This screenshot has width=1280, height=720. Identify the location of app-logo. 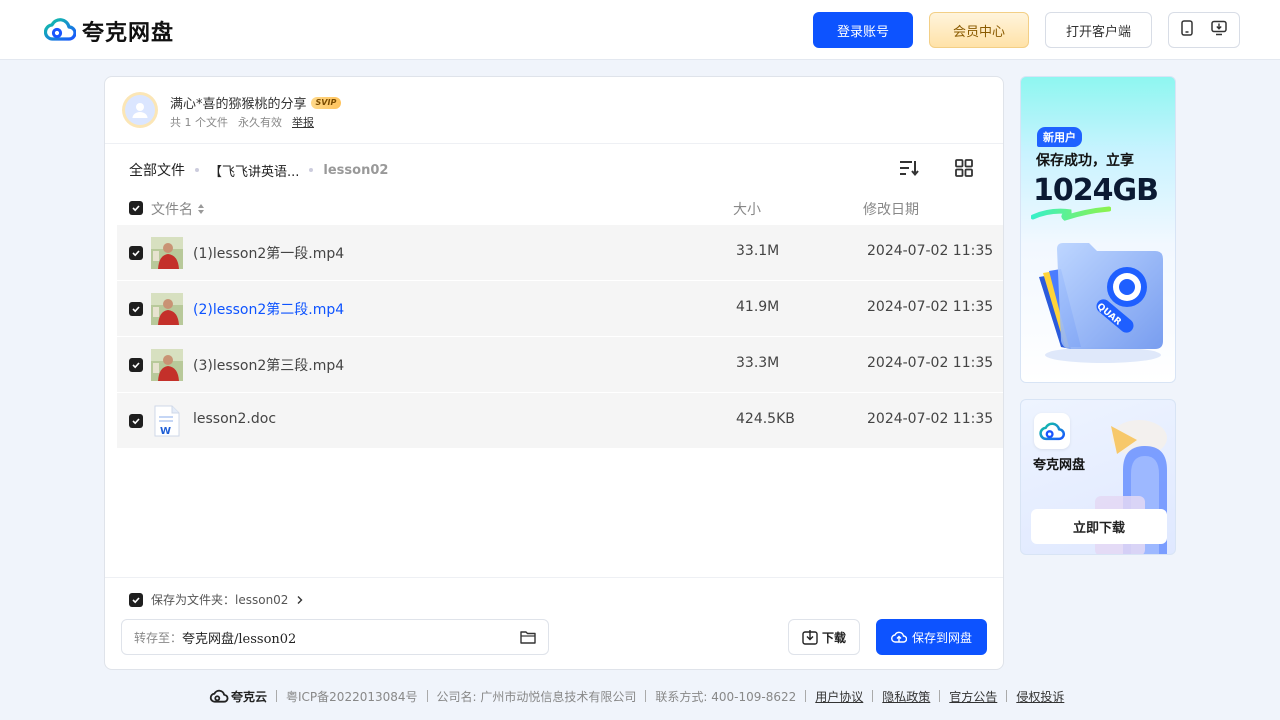
(1052, 431).